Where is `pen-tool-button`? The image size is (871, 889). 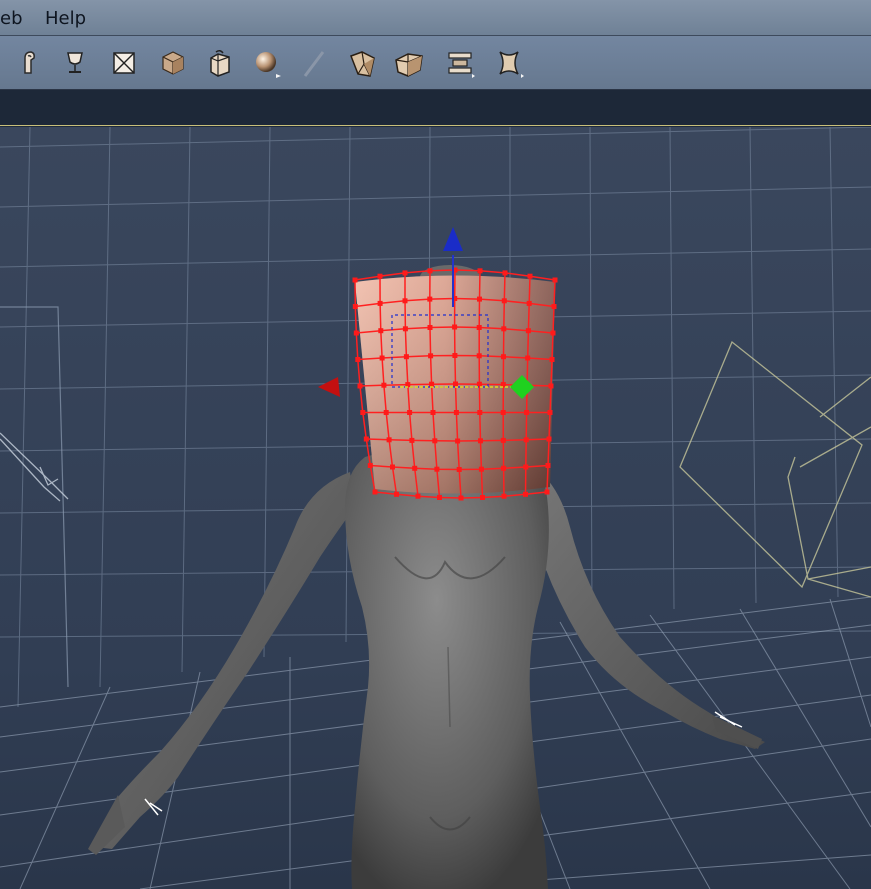 pen-tool-button is located at coordinates (314, 63).